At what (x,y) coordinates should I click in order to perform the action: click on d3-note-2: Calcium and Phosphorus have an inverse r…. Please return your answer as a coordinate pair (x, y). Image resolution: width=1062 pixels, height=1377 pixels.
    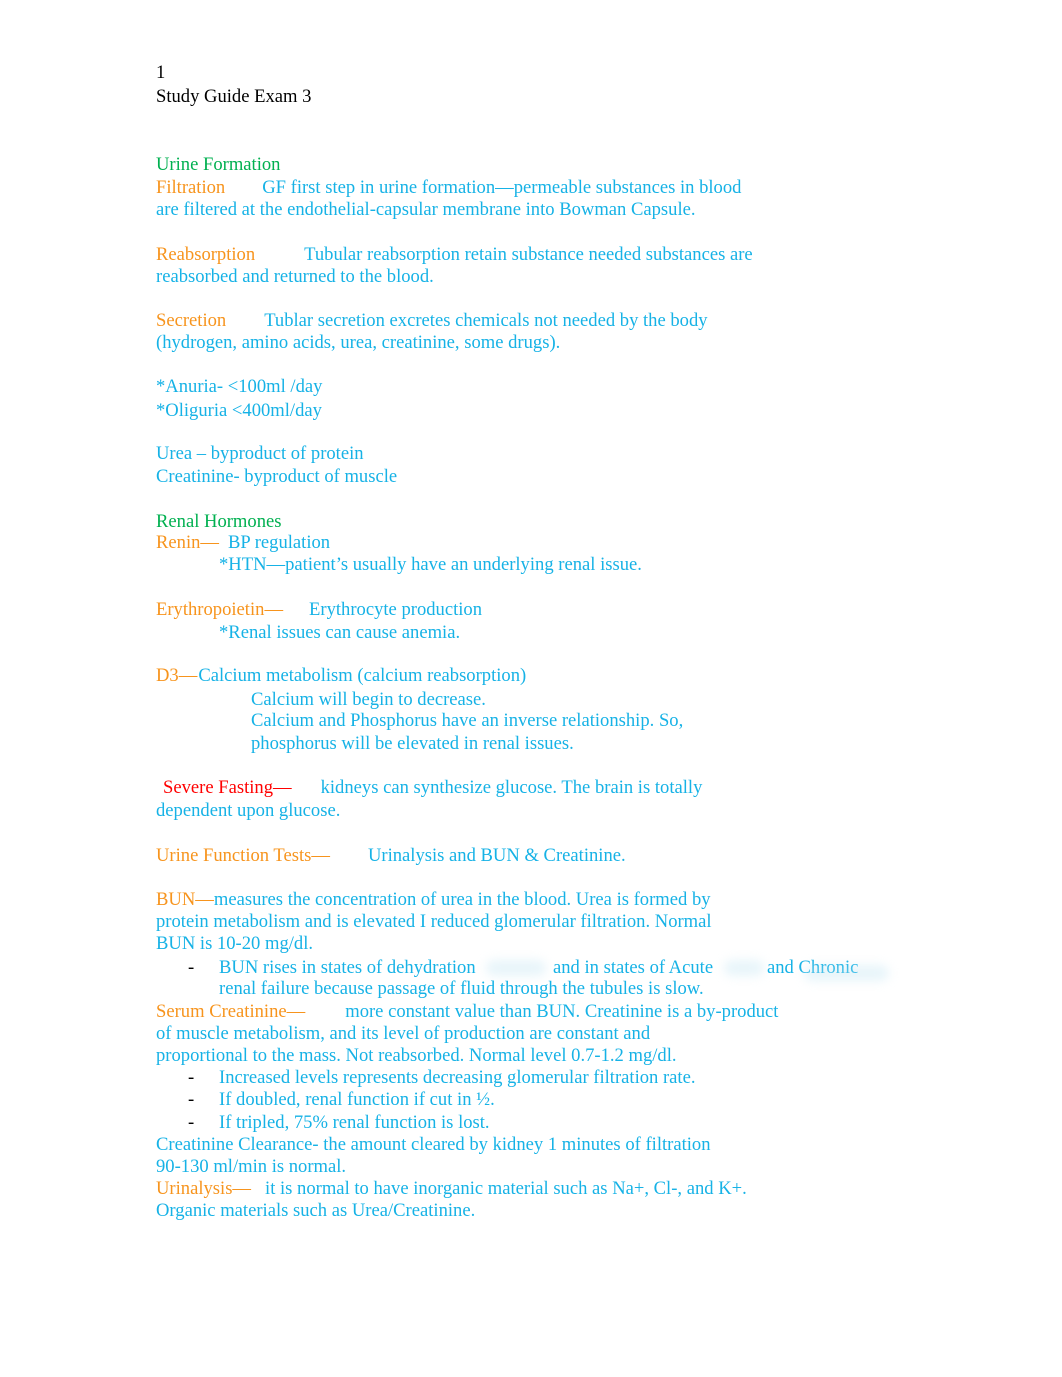
    Looking at the image, I should click on (467, 720).